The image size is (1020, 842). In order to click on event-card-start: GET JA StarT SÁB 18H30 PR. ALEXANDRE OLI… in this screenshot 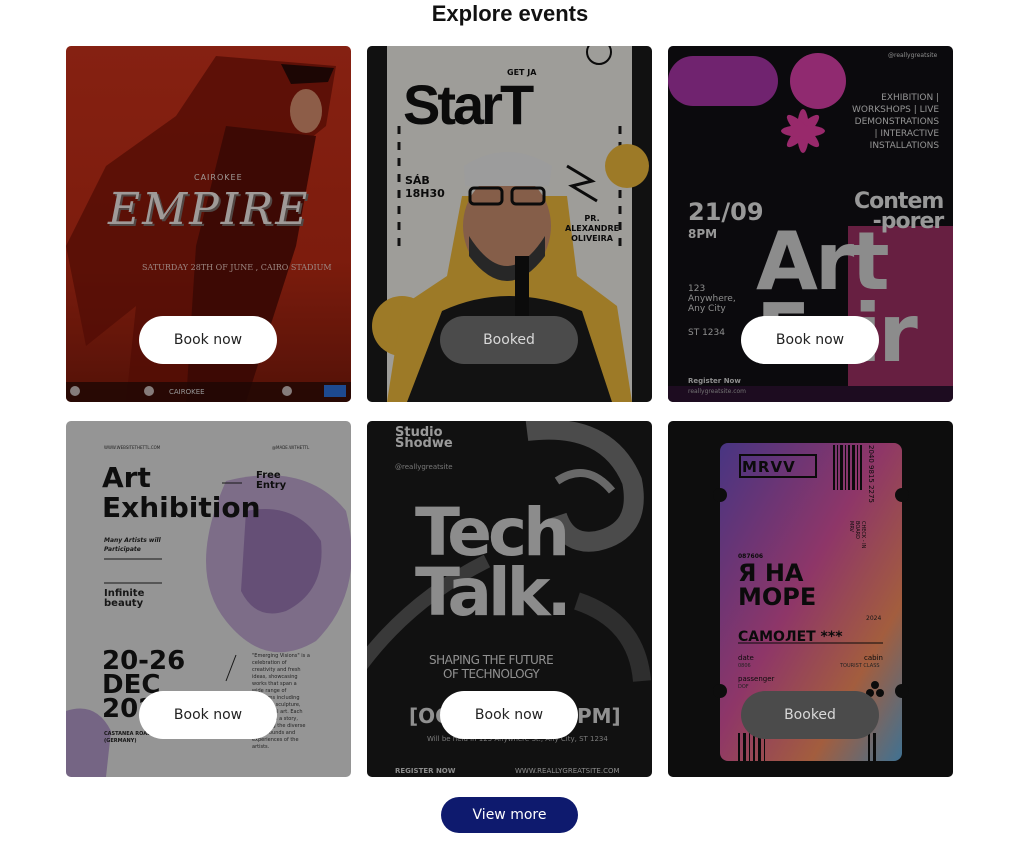, I will do `click(509, 224)`.